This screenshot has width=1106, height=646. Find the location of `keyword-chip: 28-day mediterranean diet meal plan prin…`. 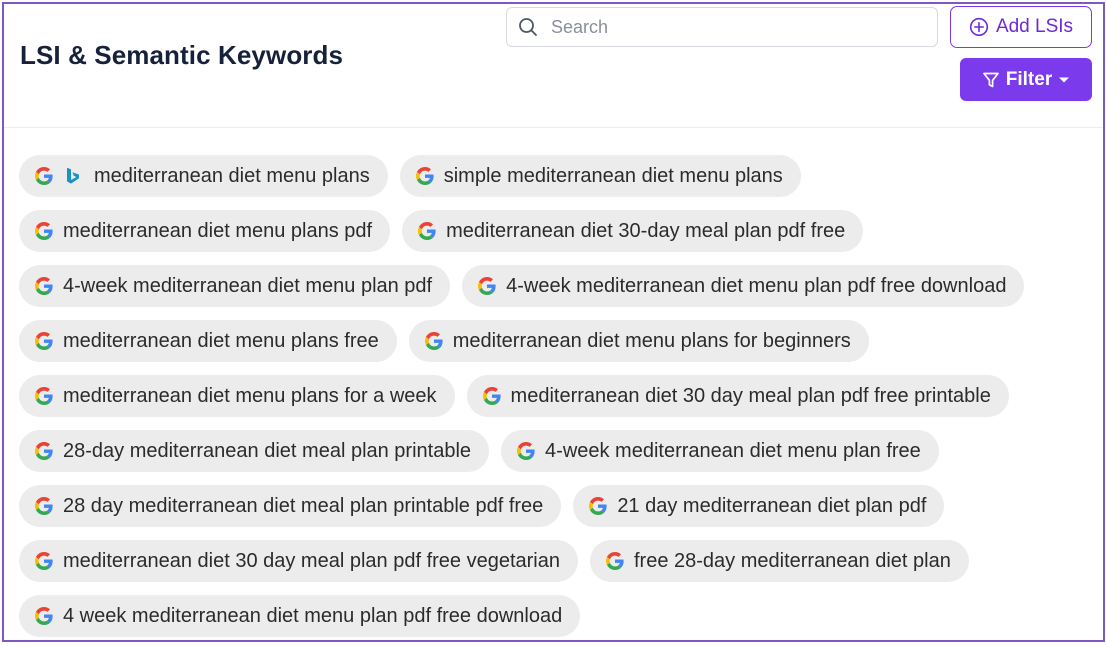

keyword-chip: 28-day mediterranean diet meal plan prin… is located at coordinates (254, 451).